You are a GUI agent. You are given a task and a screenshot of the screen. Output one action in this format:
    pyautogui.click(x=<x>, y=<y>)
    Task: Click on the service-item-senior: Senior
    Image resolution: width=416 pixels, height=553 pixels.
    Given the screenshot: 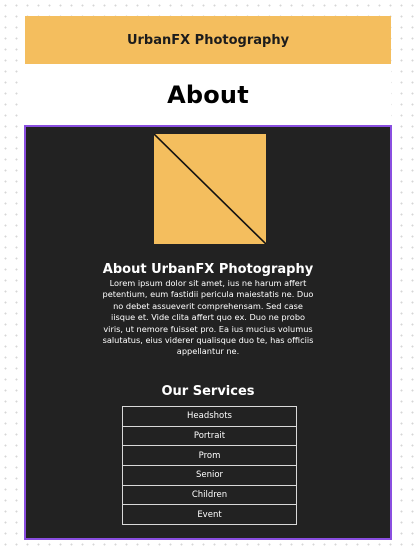 What is the action you would take?
    pyautogui.click(x=209, y=476)
    